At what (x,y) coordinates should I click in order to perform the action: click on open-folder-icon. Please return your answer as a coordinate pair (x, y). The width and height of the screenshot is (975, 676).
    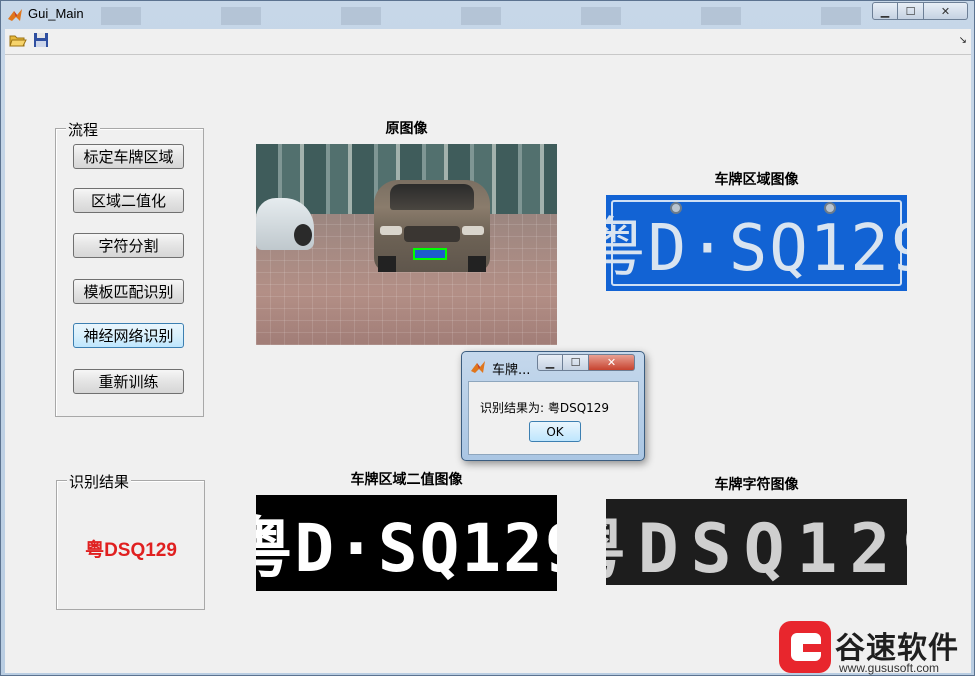
    Looking at the image, I should click on (18, 42).